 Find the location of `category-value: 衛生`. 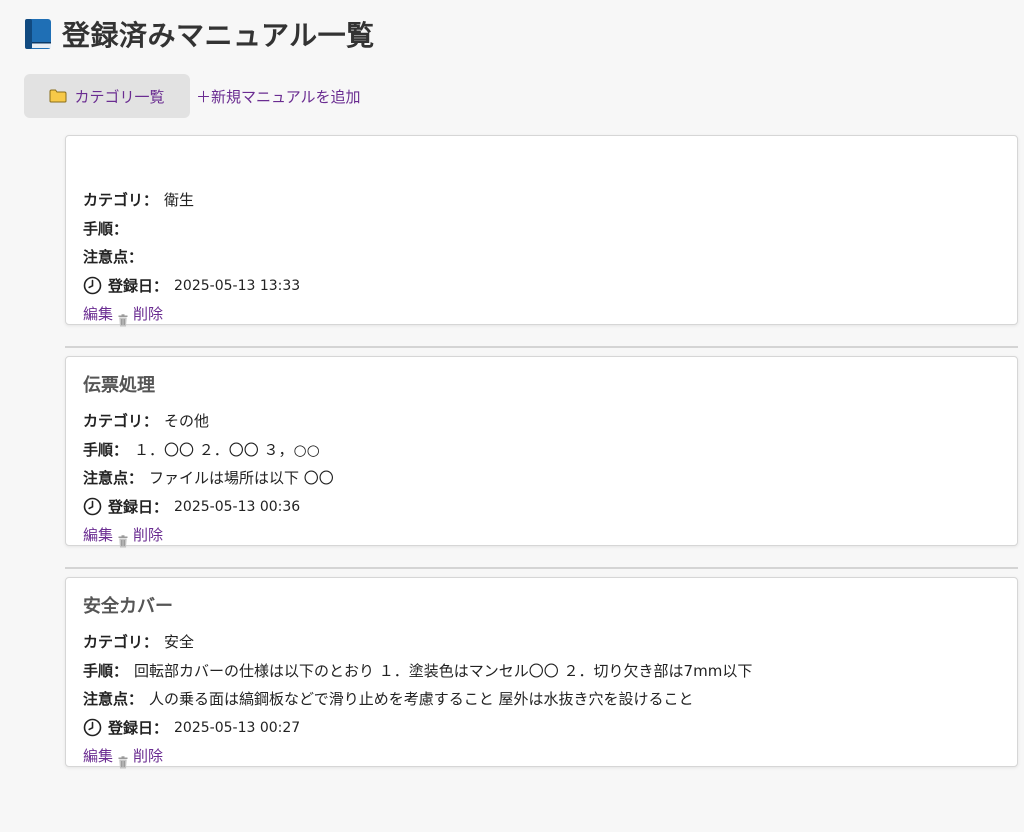

category-value: 衛生 is located at coordinates (179, 200).